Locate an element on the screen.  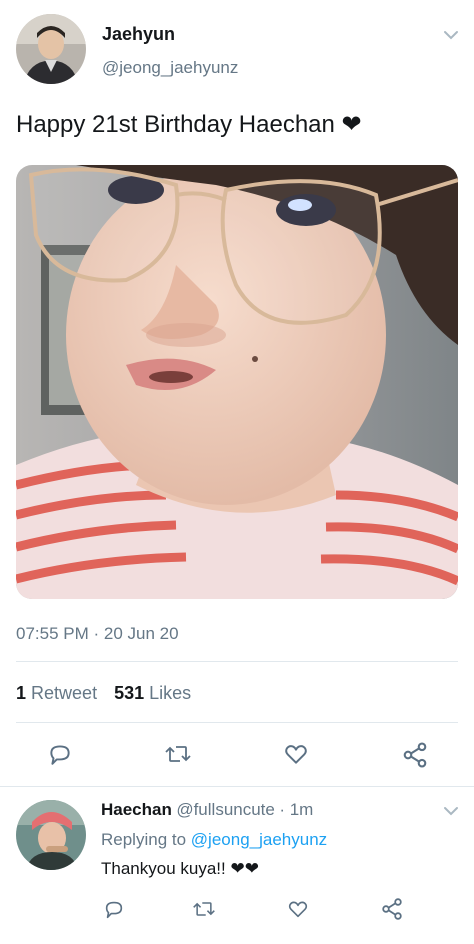
author-name: Jaehyun is located at coordinates (138, 34).